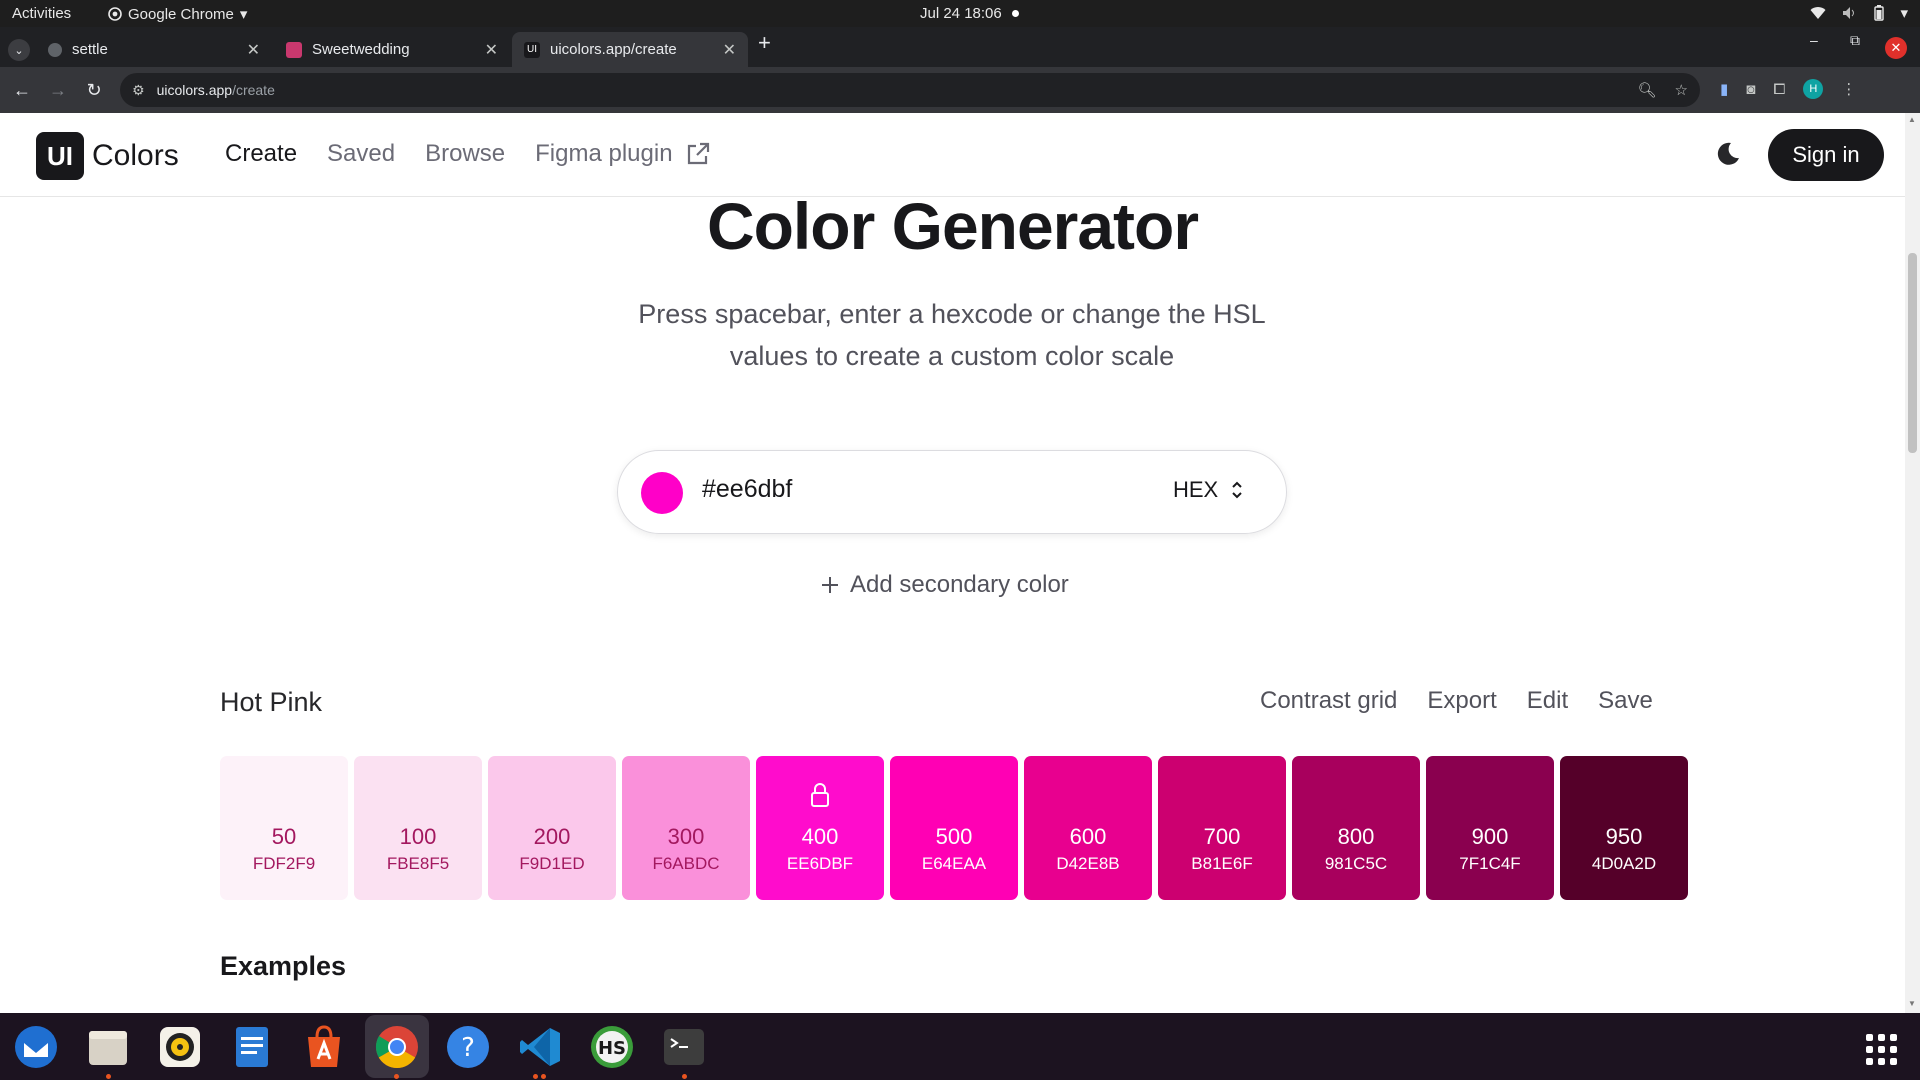 This screenshot has width=1920, height=1080. What do you see at coordinates (1814, 40) in the screenshot?
I see `minimize-button: –` at bounding box center [1814, 40].